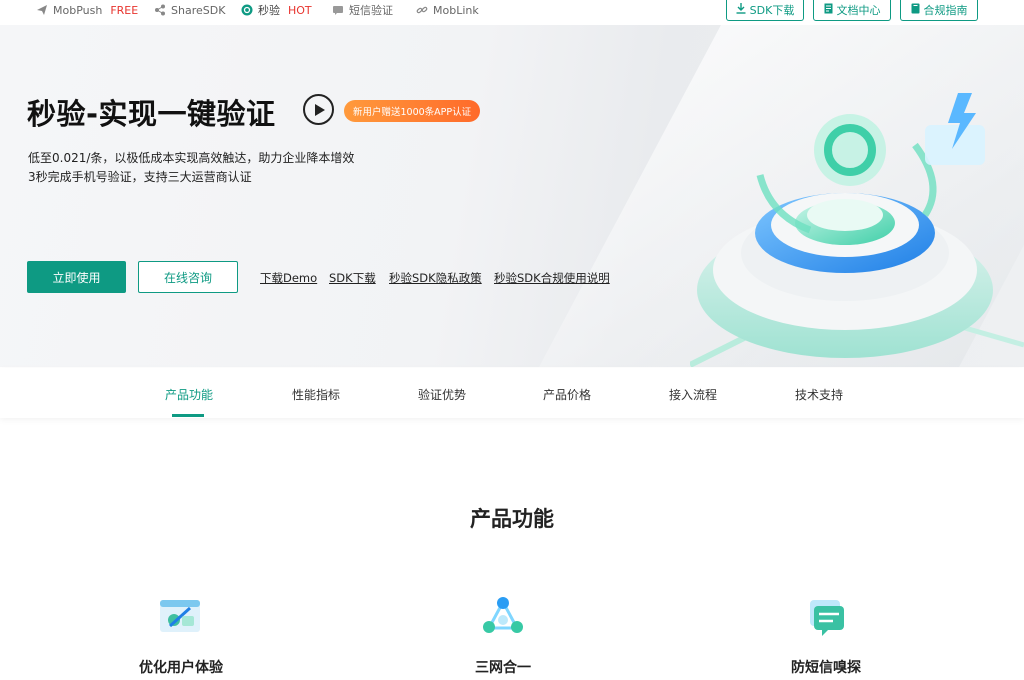 The width and height of the screenshot is (1024, 680). I want to click on online-consult-button: 在线咨询, so click(188, 277).